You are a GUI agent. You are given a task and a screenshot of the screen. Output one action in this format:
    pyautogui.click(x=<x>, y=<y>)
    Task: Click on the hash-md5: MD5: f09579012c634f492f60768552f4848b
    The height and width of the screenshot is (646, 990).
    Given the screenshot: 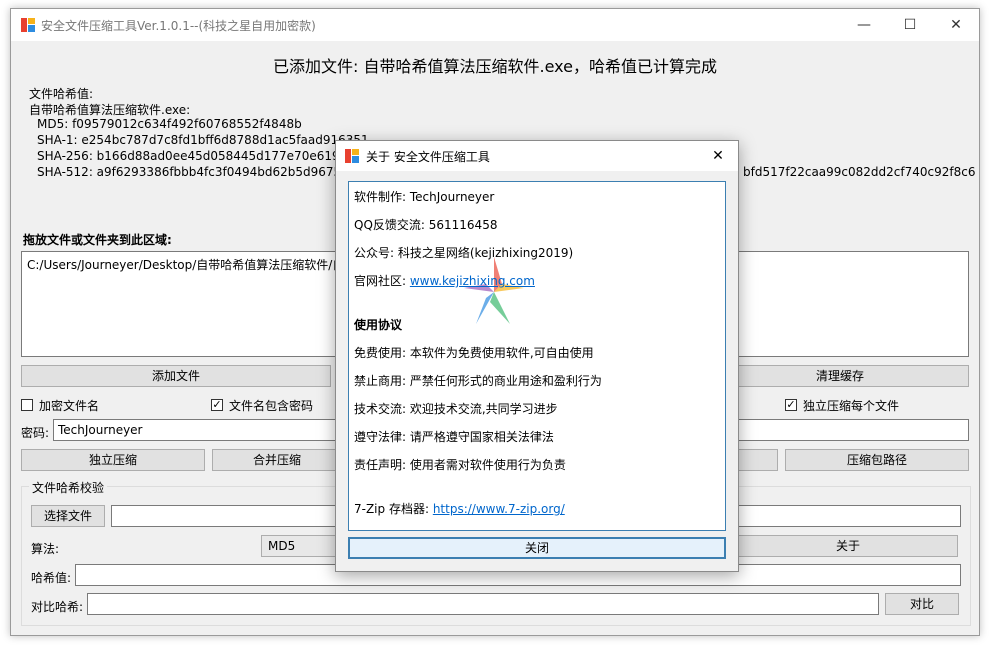 What is the action you would take?
    pyautogui.click(x=169, y=124)
    